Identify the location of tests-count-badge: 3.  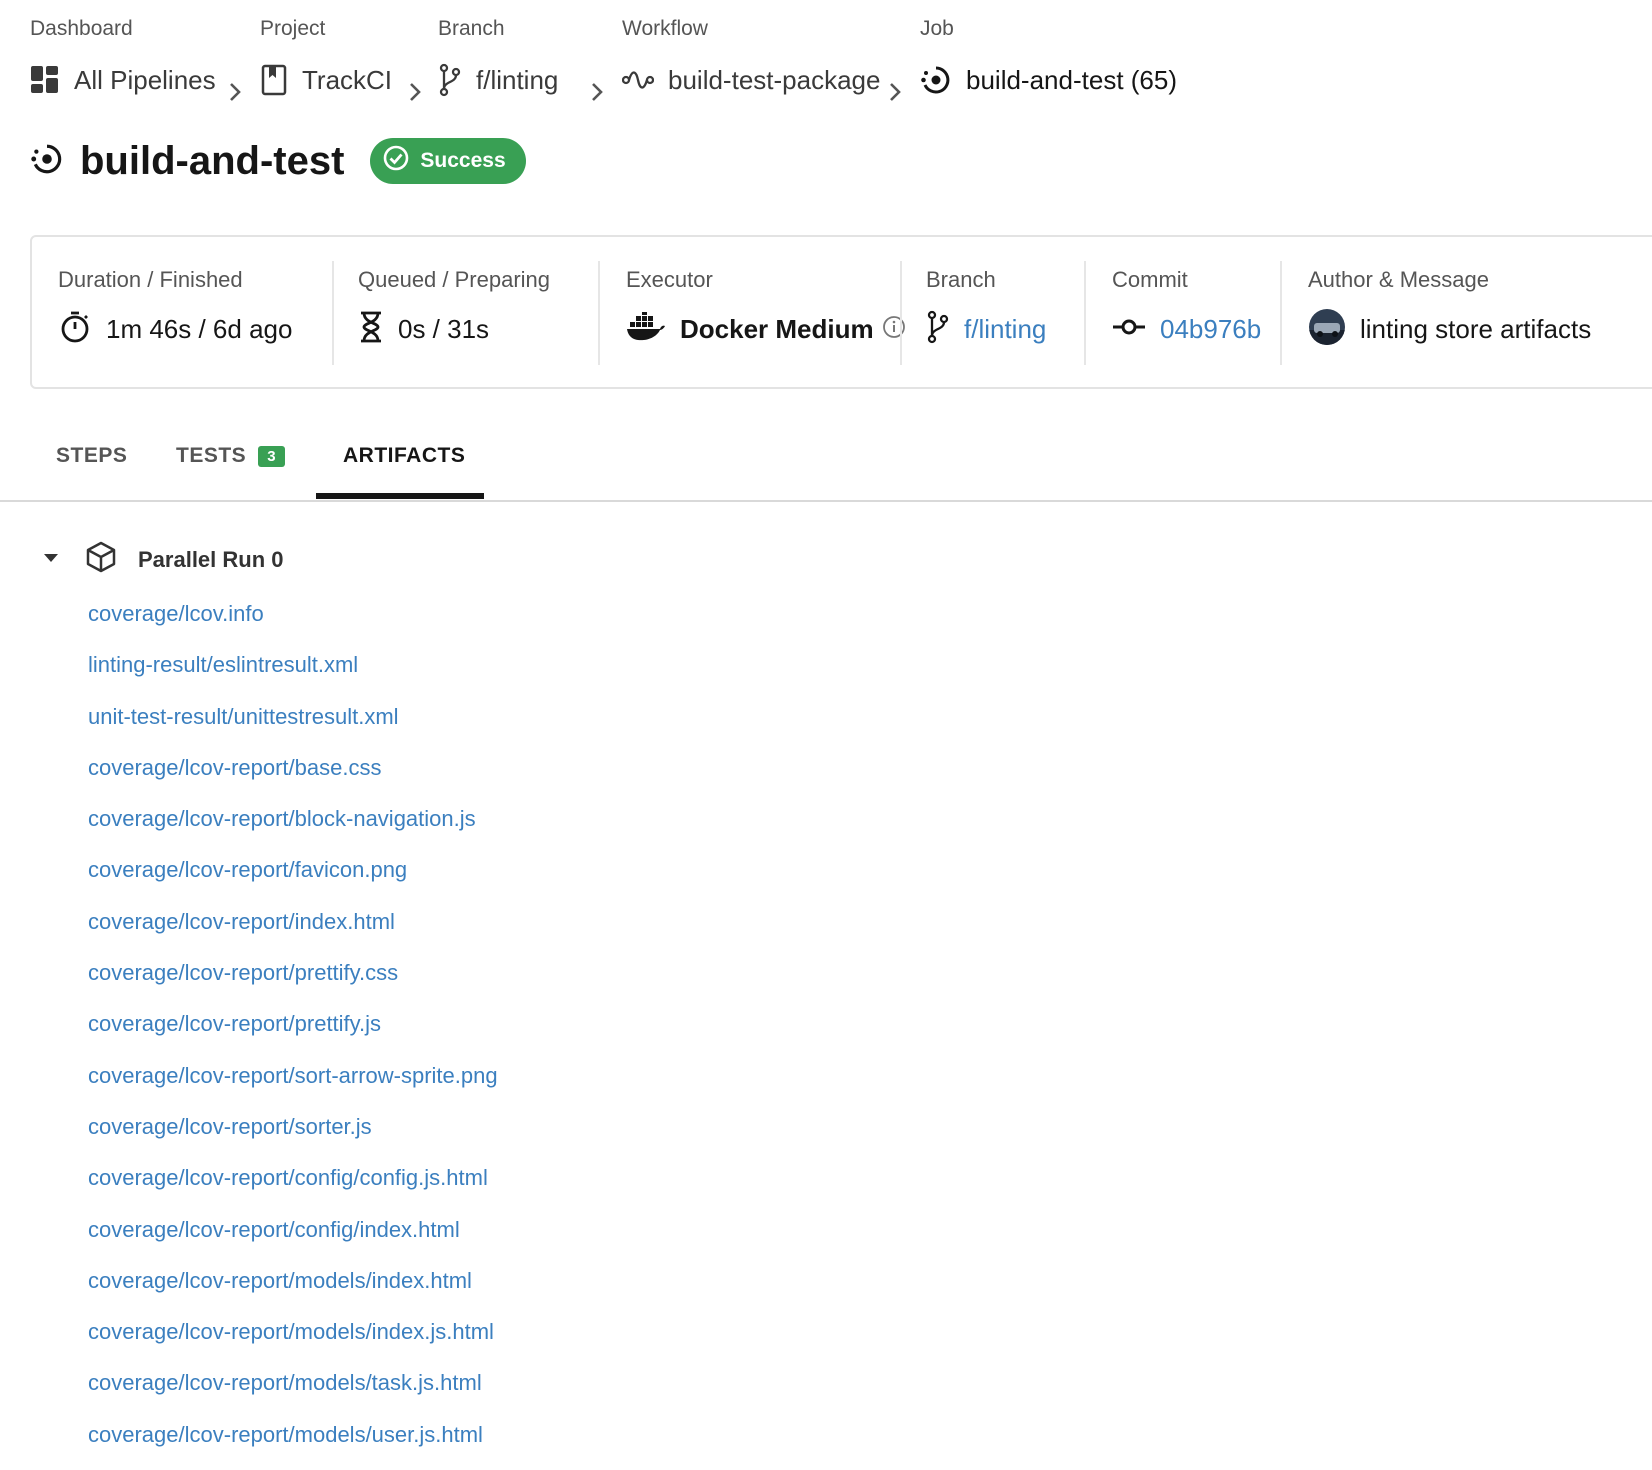
(272, 456).